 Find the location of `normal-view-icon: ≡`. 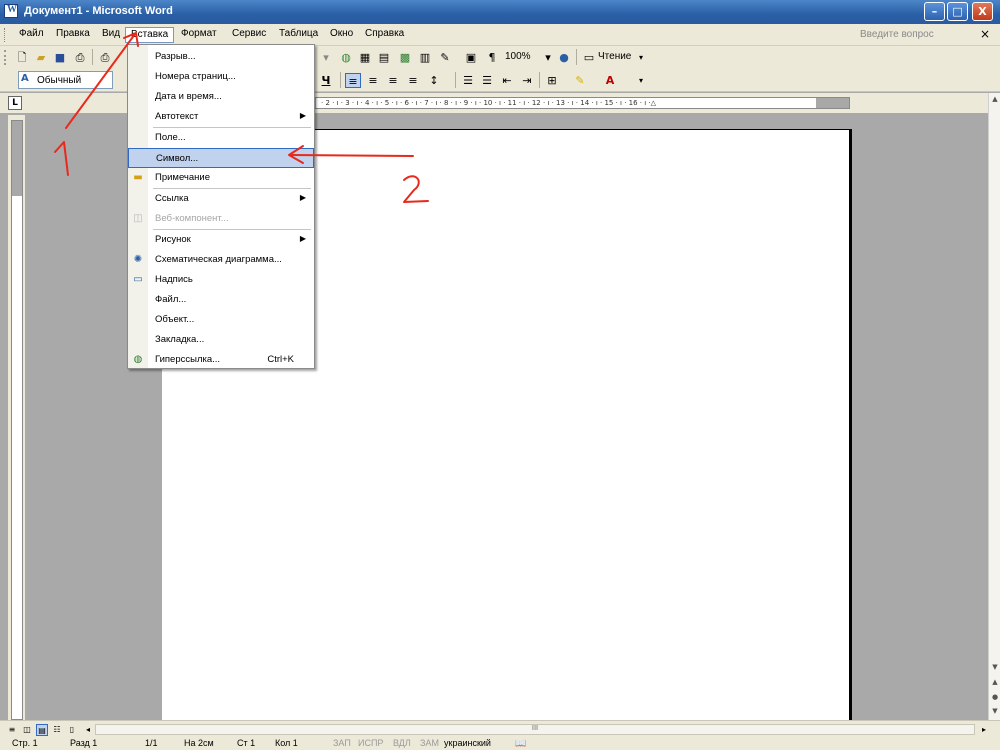

normal-view-icon: ≡ is located at coordinates (12, 730).